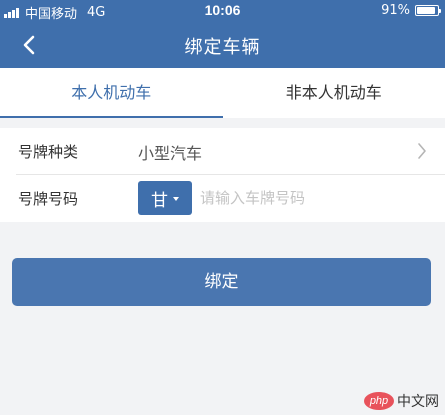  What do you see at coordinates (222, 47) in the screenshot?
I see `page-title: 绑定车辆` at bounding box center [222, 47].